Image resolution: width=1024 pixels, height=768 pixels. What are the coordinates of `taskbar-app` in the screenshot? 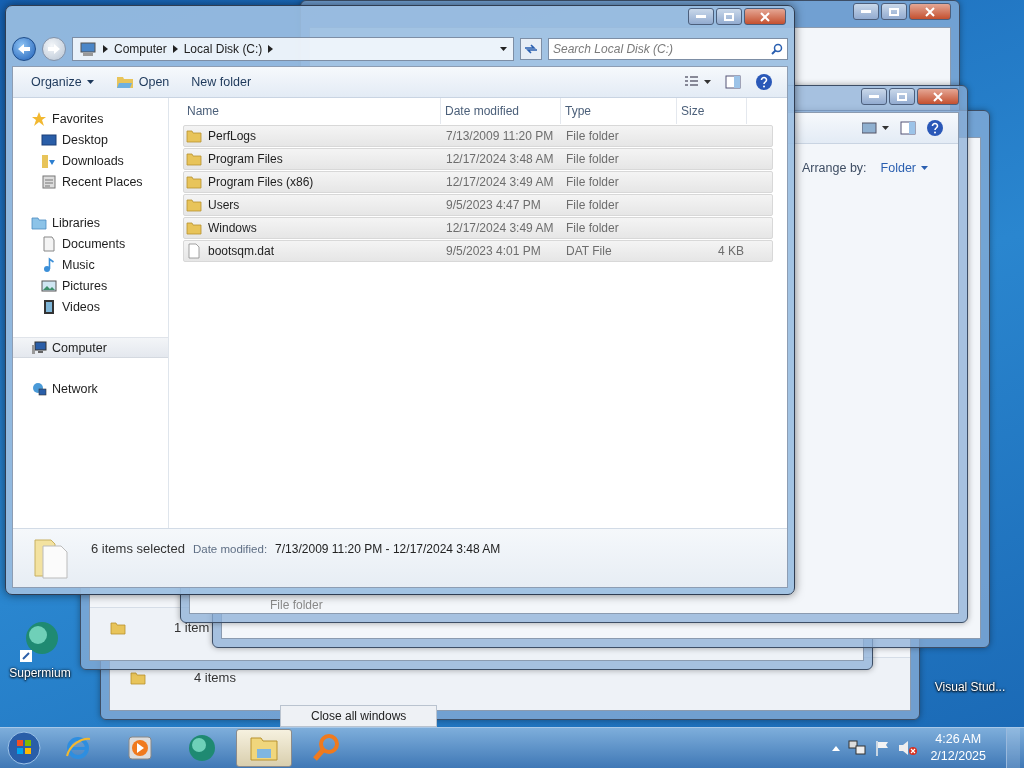 It's located at (264, 748).